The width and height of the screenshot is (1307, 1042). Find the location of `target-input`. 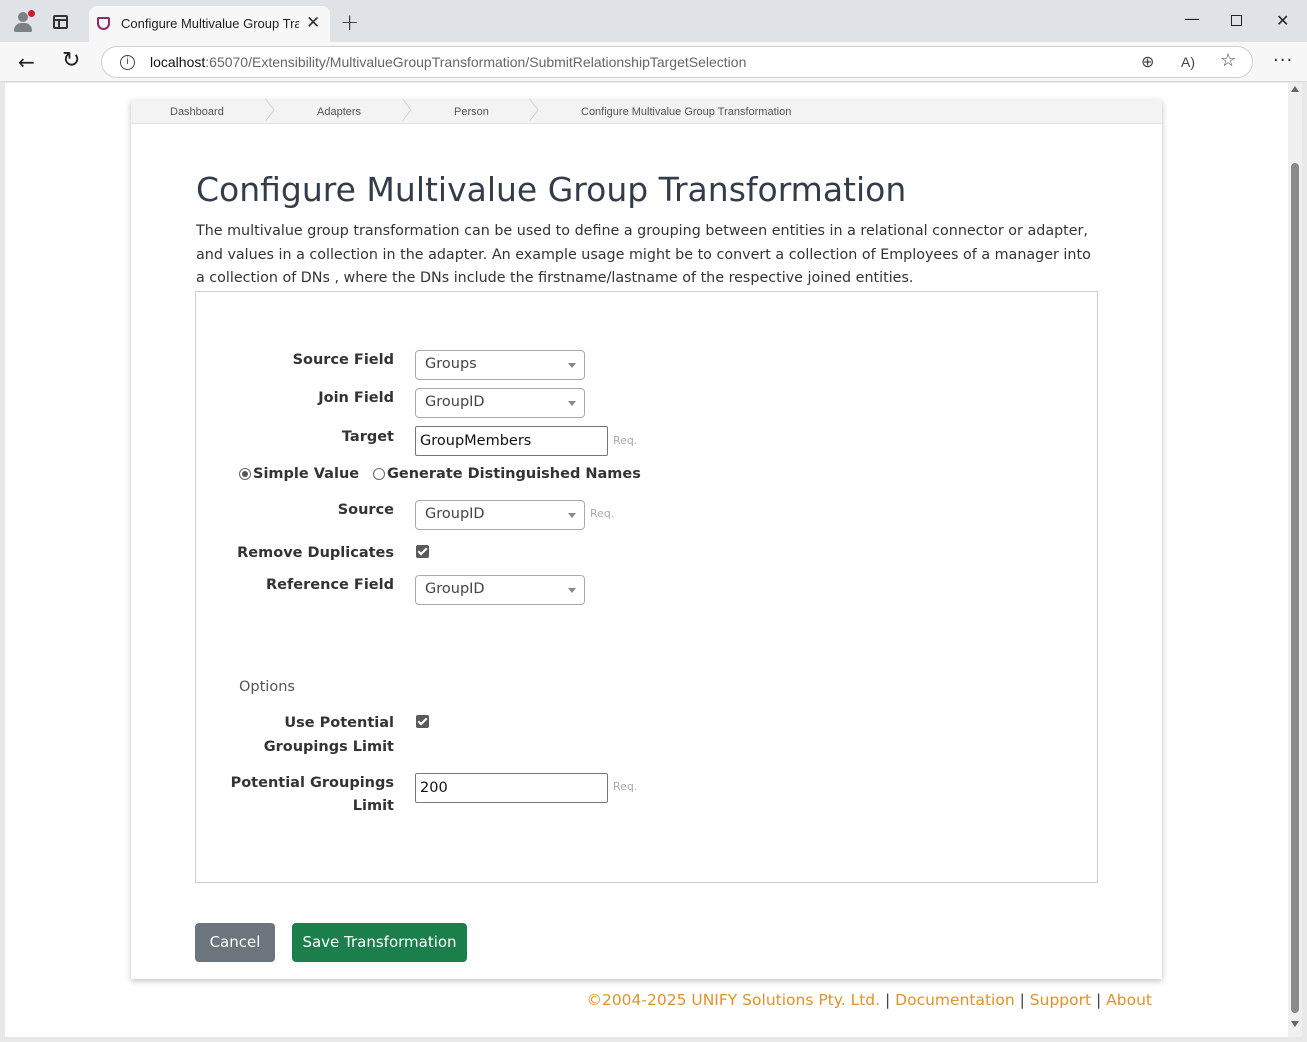

target-input is located at coordinates (511, 441).